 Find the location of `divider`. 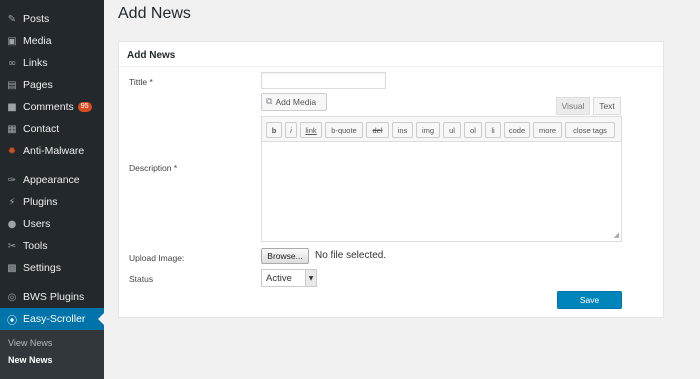

divider is located at coordinates (391, 66).